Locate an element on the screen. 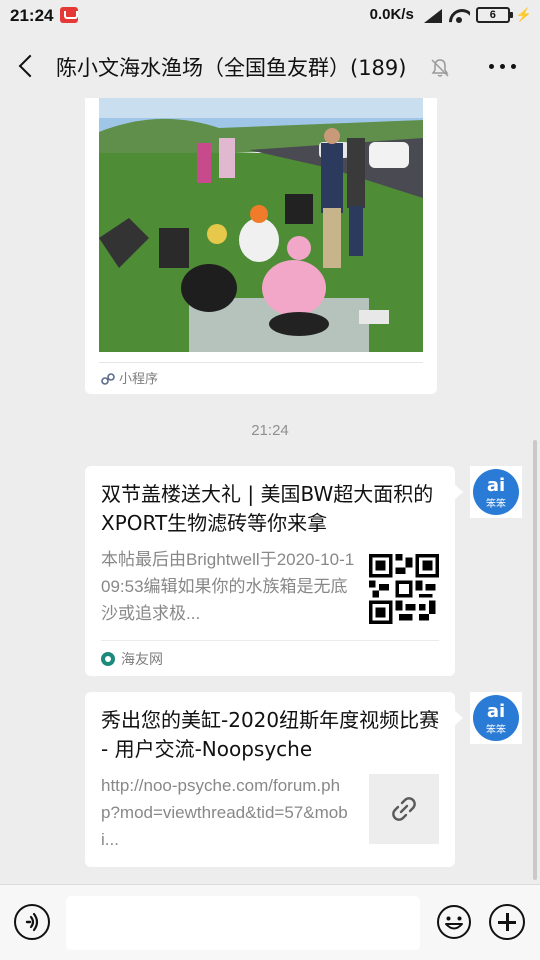 The image size is (540, 960). link-title: 秀出您的美缸-2020纽斯年度视频比赛 - 用户交流-Noopsyche is located at coordinates (270, 734).